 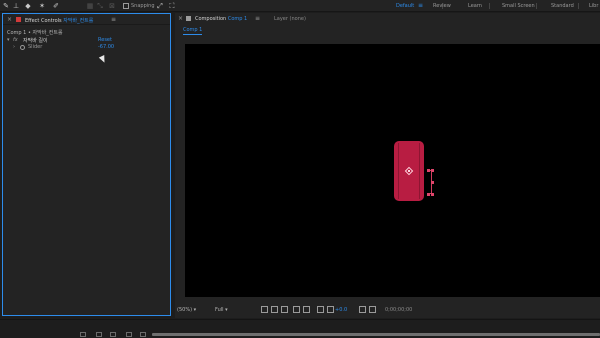 What do you see at coordinates (35, 41) in the screenshot?
I see `effect-name: 자막바 길이` at bounding box center [35, 41].